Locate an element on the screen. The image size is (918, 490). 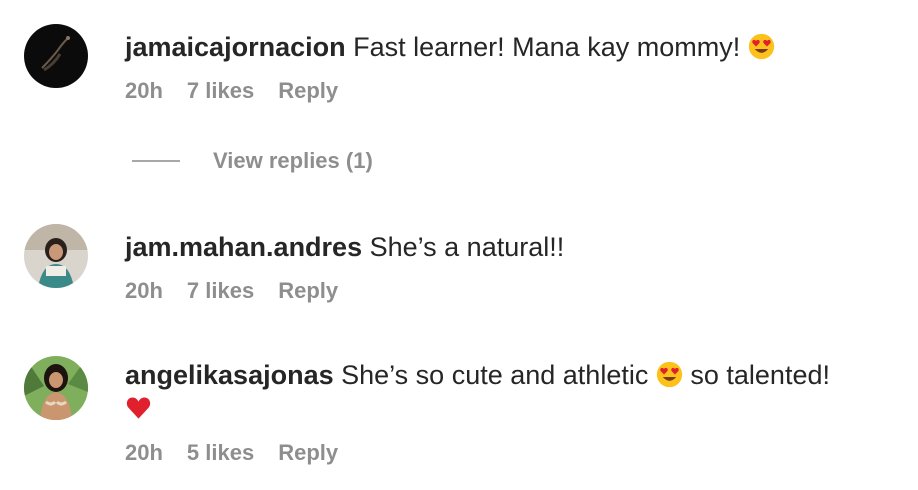
comment-meta: 20h 5 likes Reply is located at coordinates (510, 453).